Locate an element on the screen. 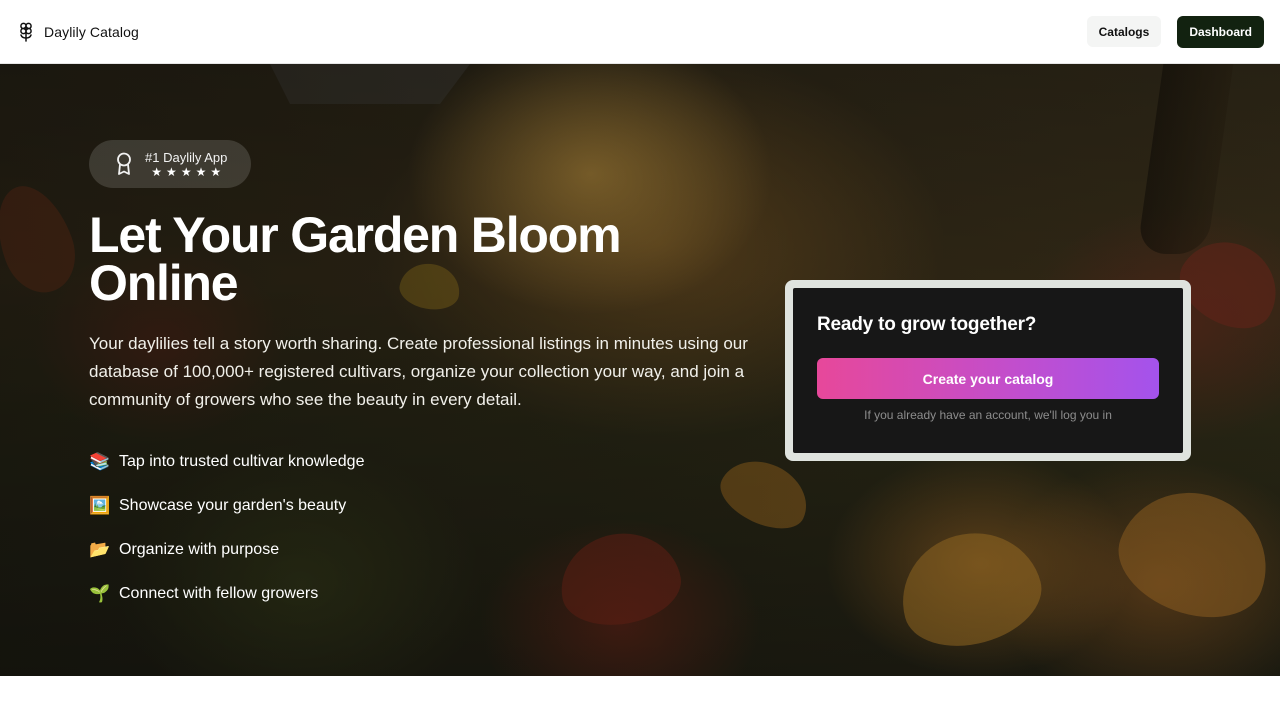 The width and height of the screenshot is (1280, 720). feature-item: 📂 Organize with purpose is located at coordinates (424, 550).